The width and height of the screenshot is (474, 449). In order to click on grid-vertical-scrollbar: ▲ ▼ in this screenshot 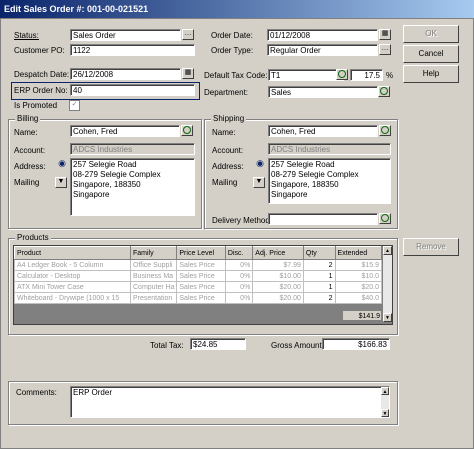, I will do `click(387, 284)`.